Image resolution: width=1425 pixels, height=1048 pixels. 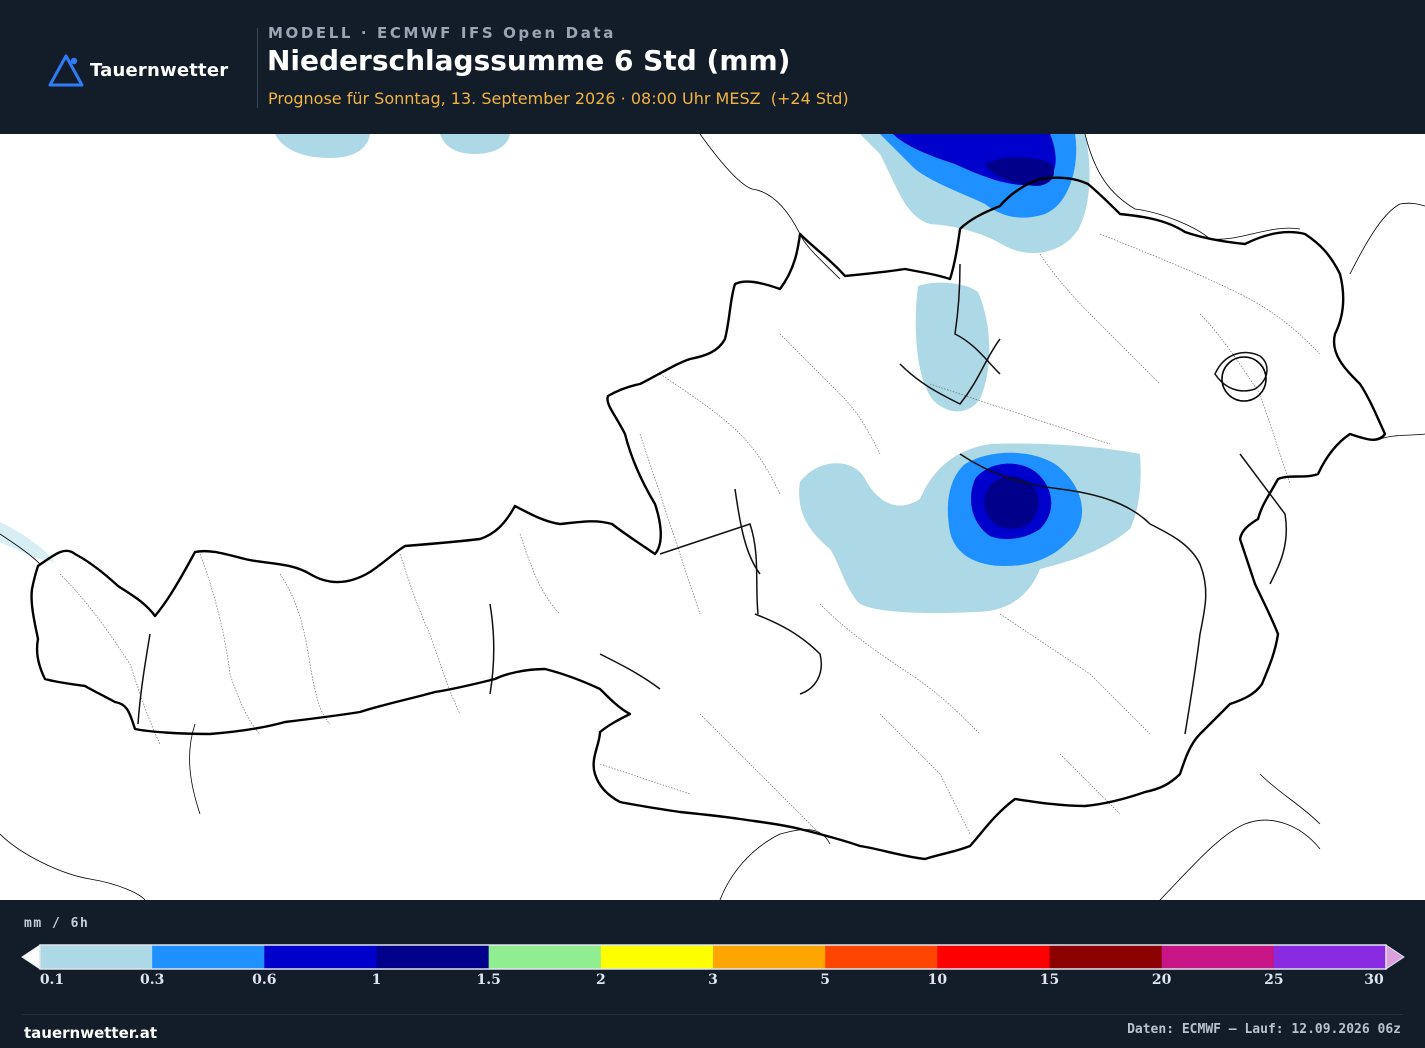 What do you see at coordinates (257, 68) in the screenshot?
I see `header-divider` at bounding box center [257, 68].